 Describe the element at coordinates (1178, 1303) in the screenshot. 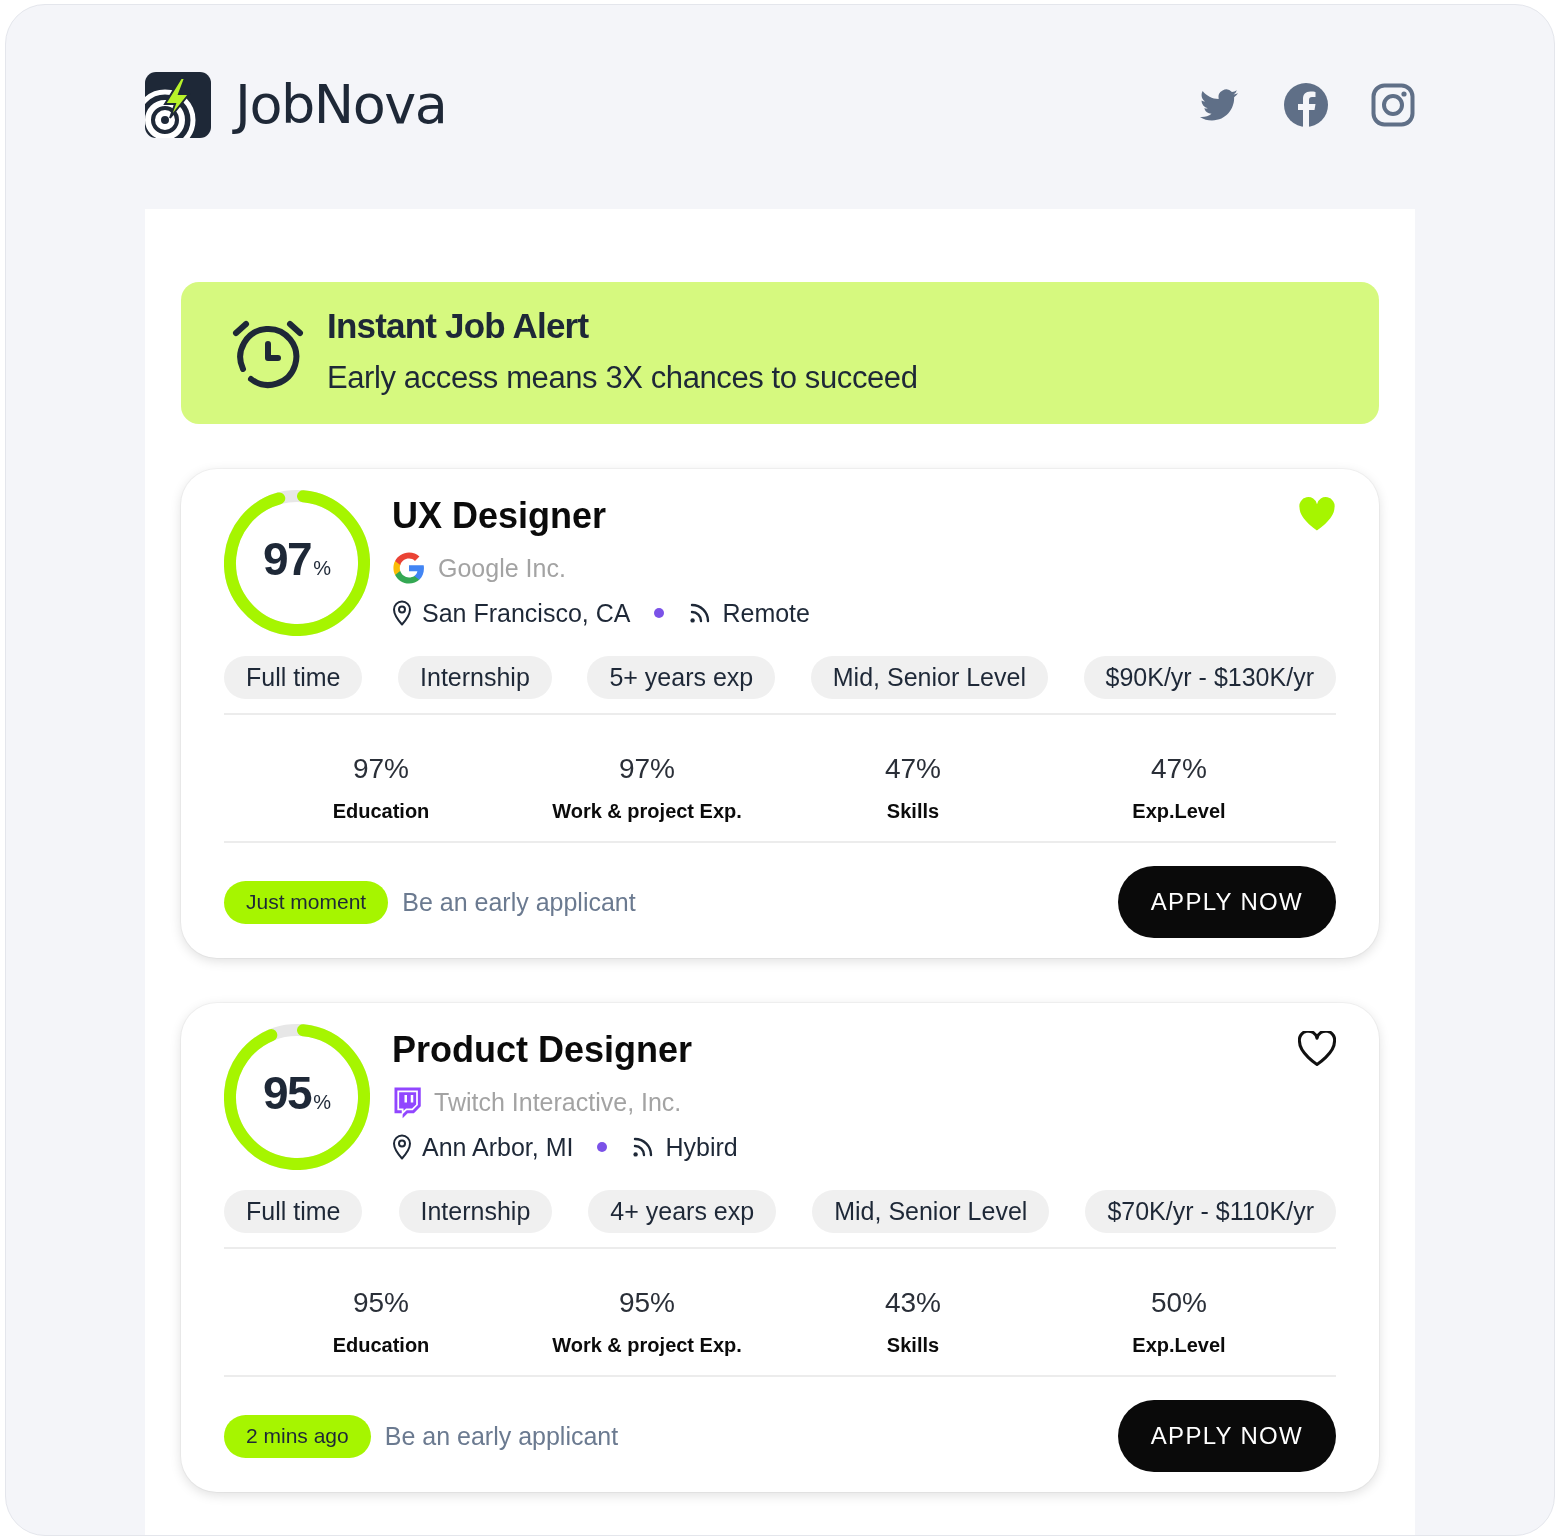

I see `stat-value: 50%` at that location.